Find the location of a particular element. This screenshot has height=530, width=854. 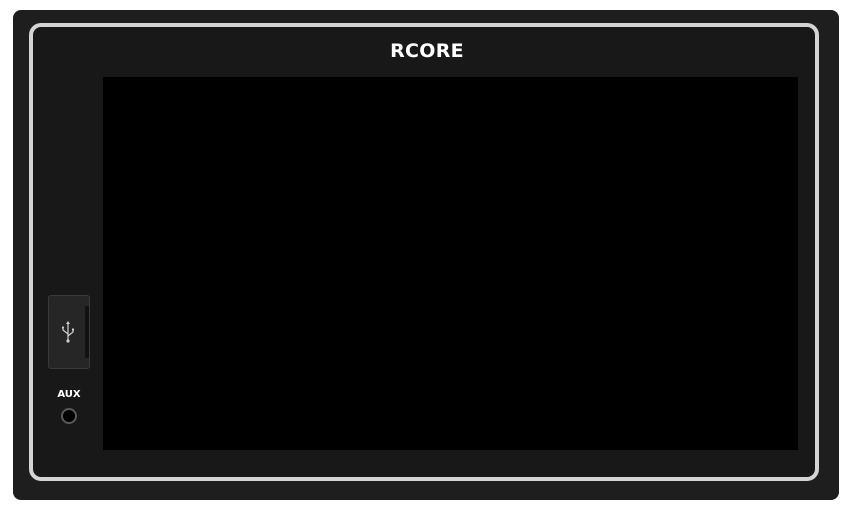

aux-jack is located at coordinates (69, 416).